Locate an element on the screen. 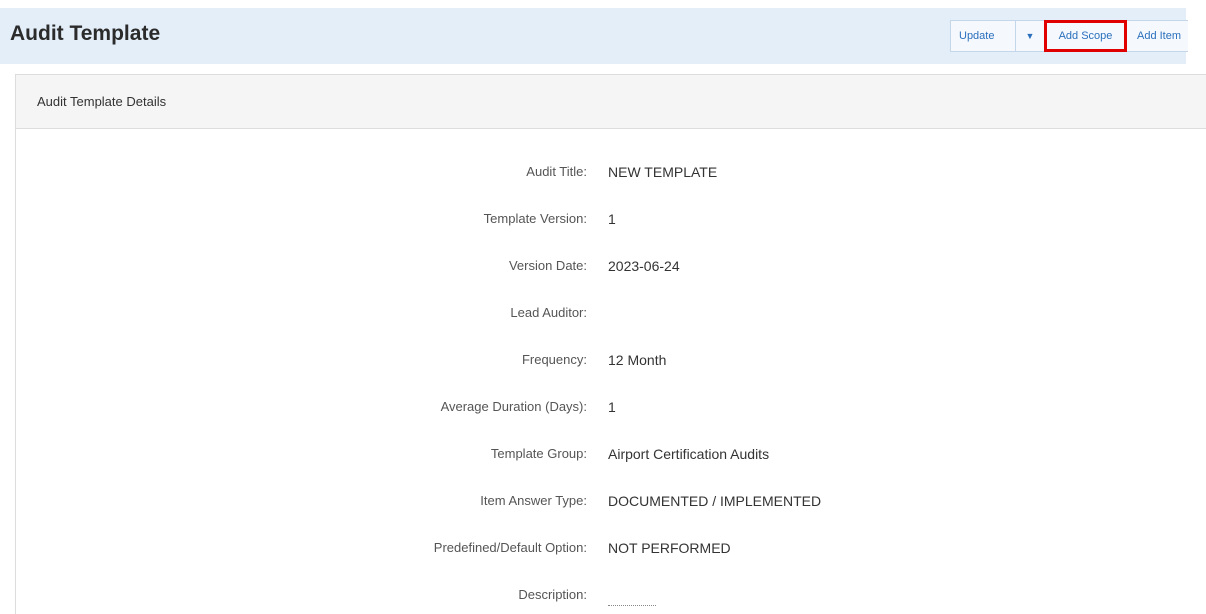  add-scope-button: Add Scope is located at coordinates (1085, 36).